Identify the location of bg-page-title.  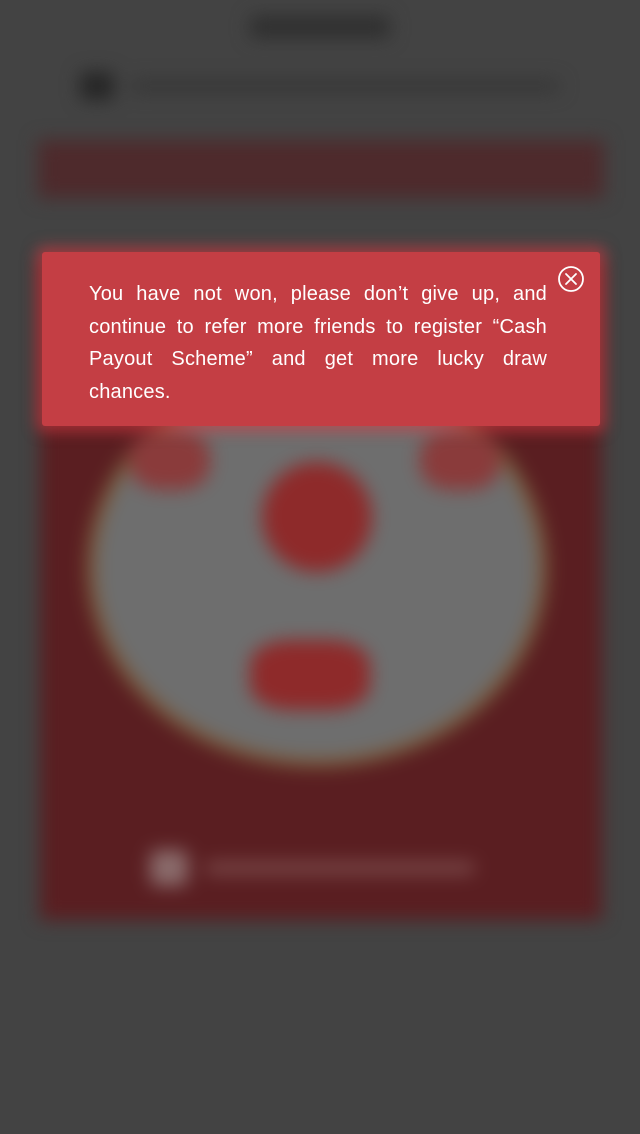
(320, 27).